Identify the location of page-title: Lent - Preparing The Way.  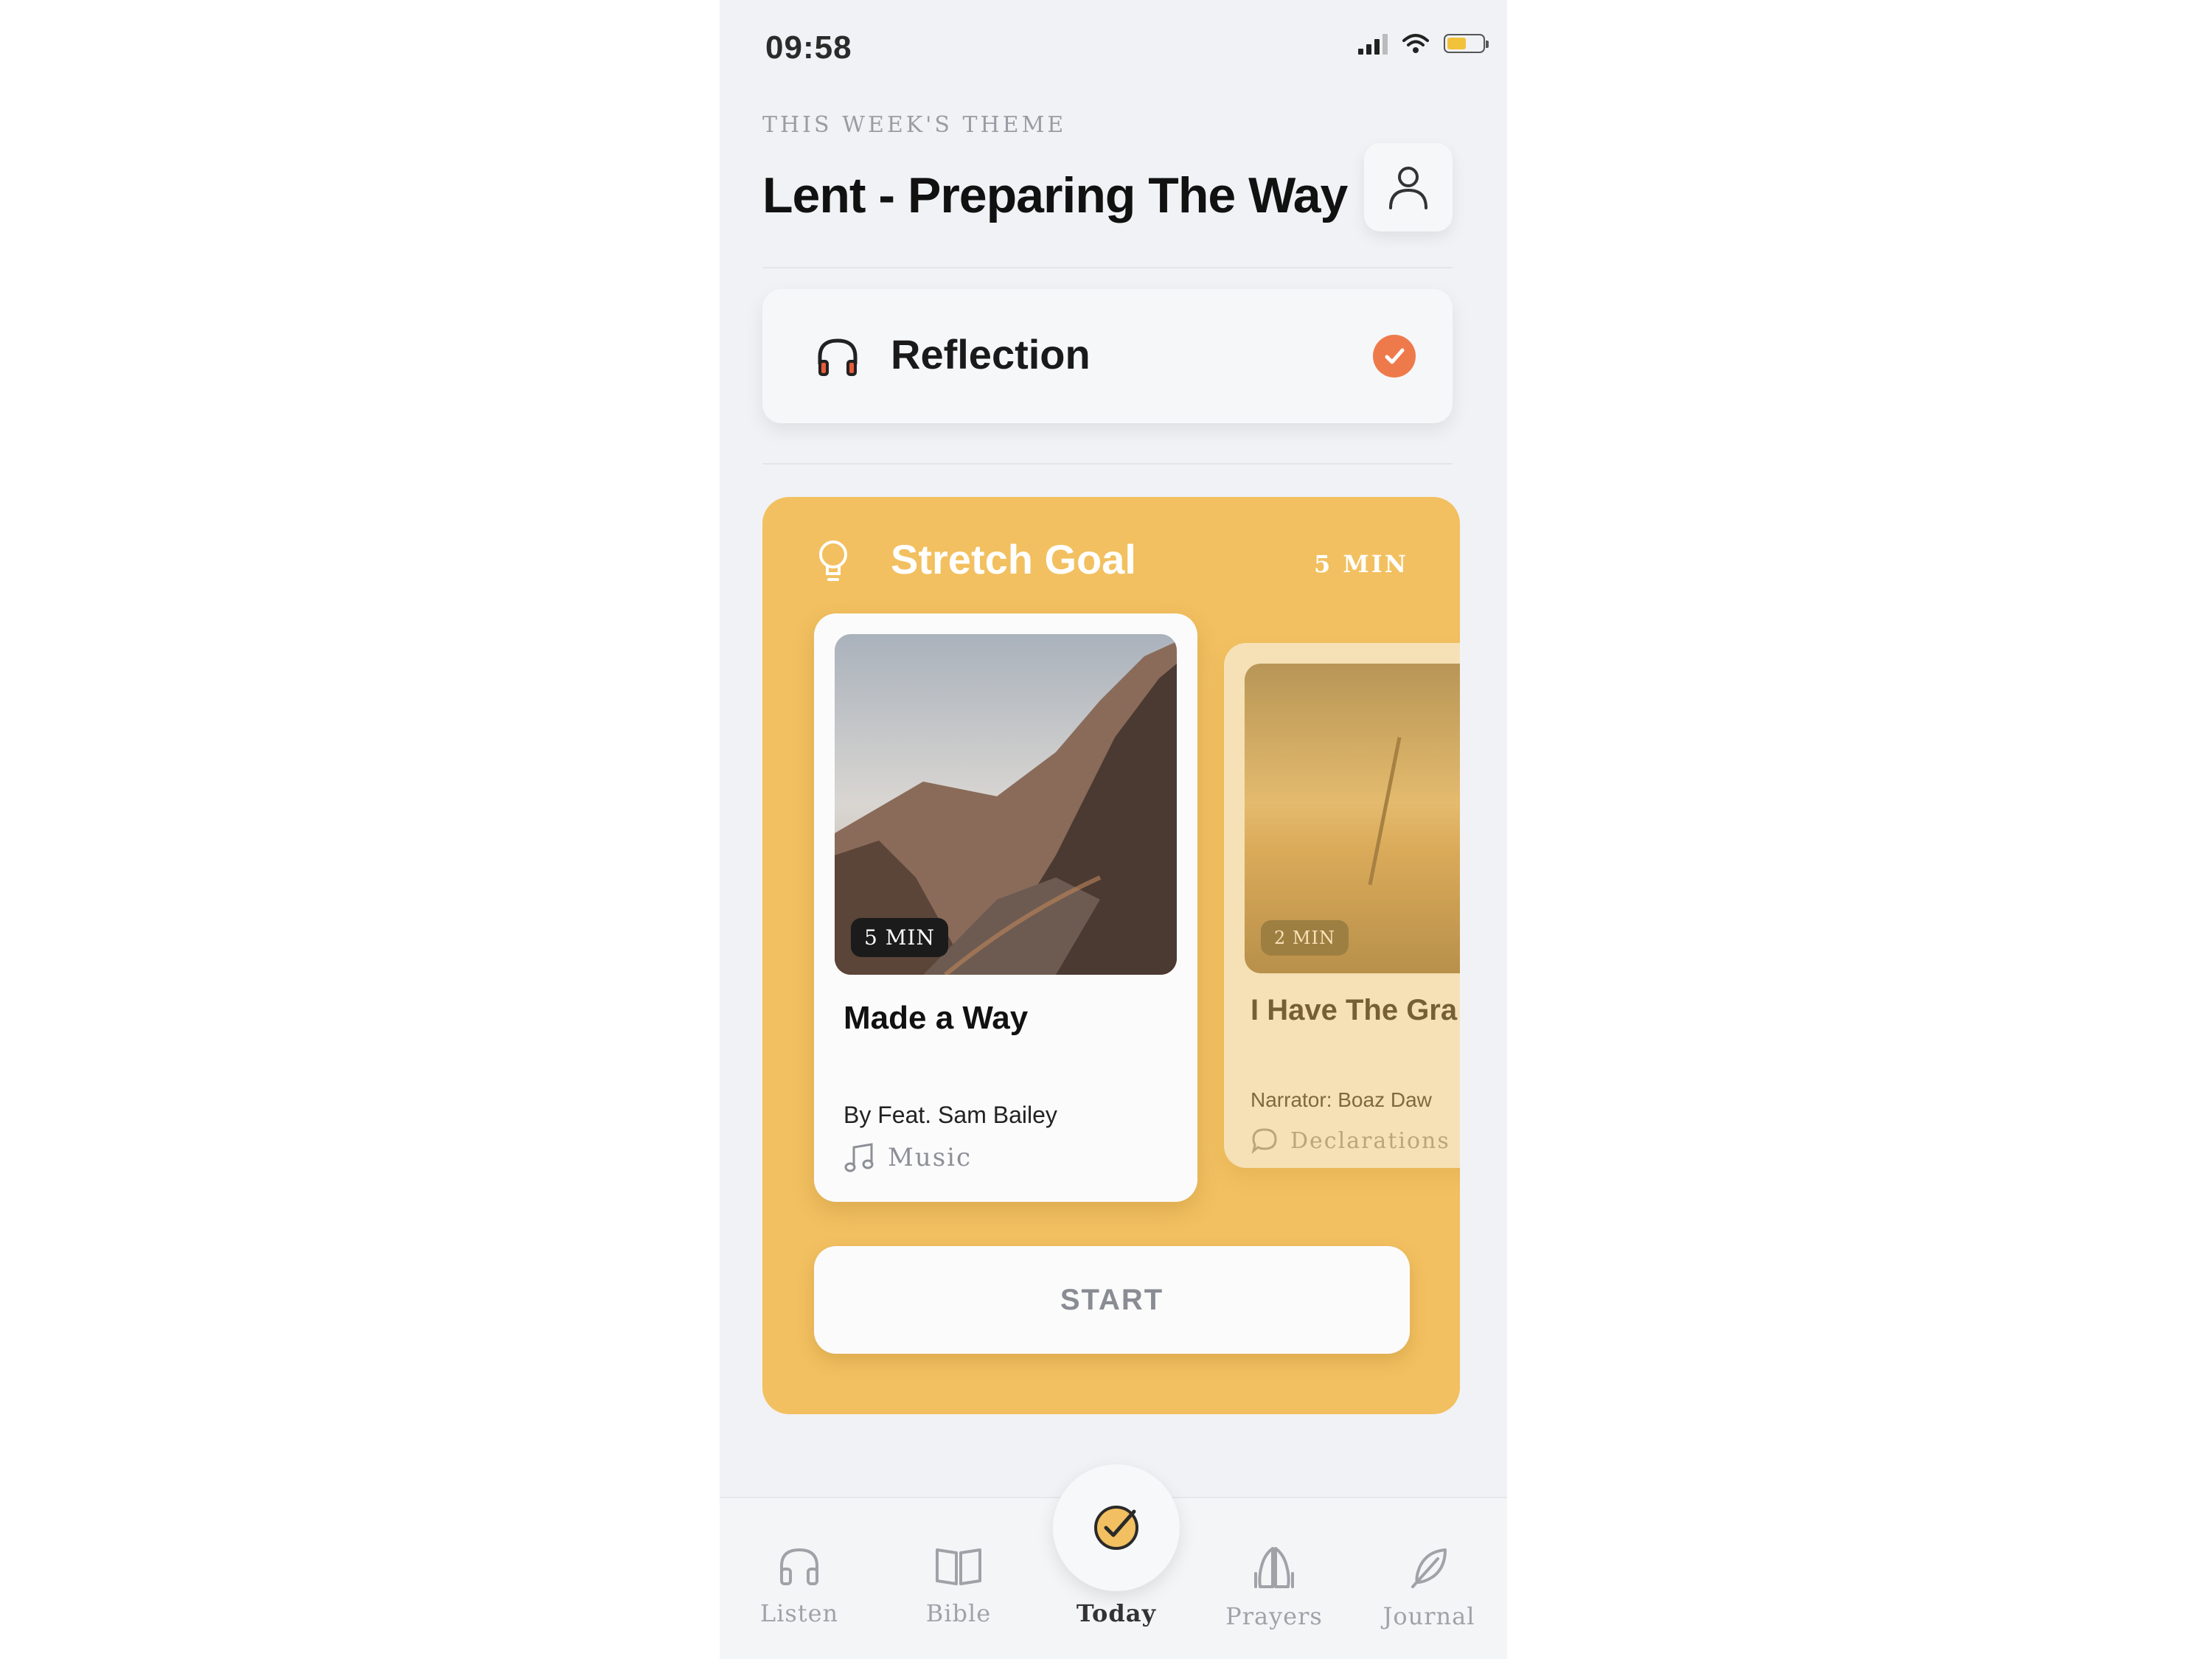
(1055, 195).